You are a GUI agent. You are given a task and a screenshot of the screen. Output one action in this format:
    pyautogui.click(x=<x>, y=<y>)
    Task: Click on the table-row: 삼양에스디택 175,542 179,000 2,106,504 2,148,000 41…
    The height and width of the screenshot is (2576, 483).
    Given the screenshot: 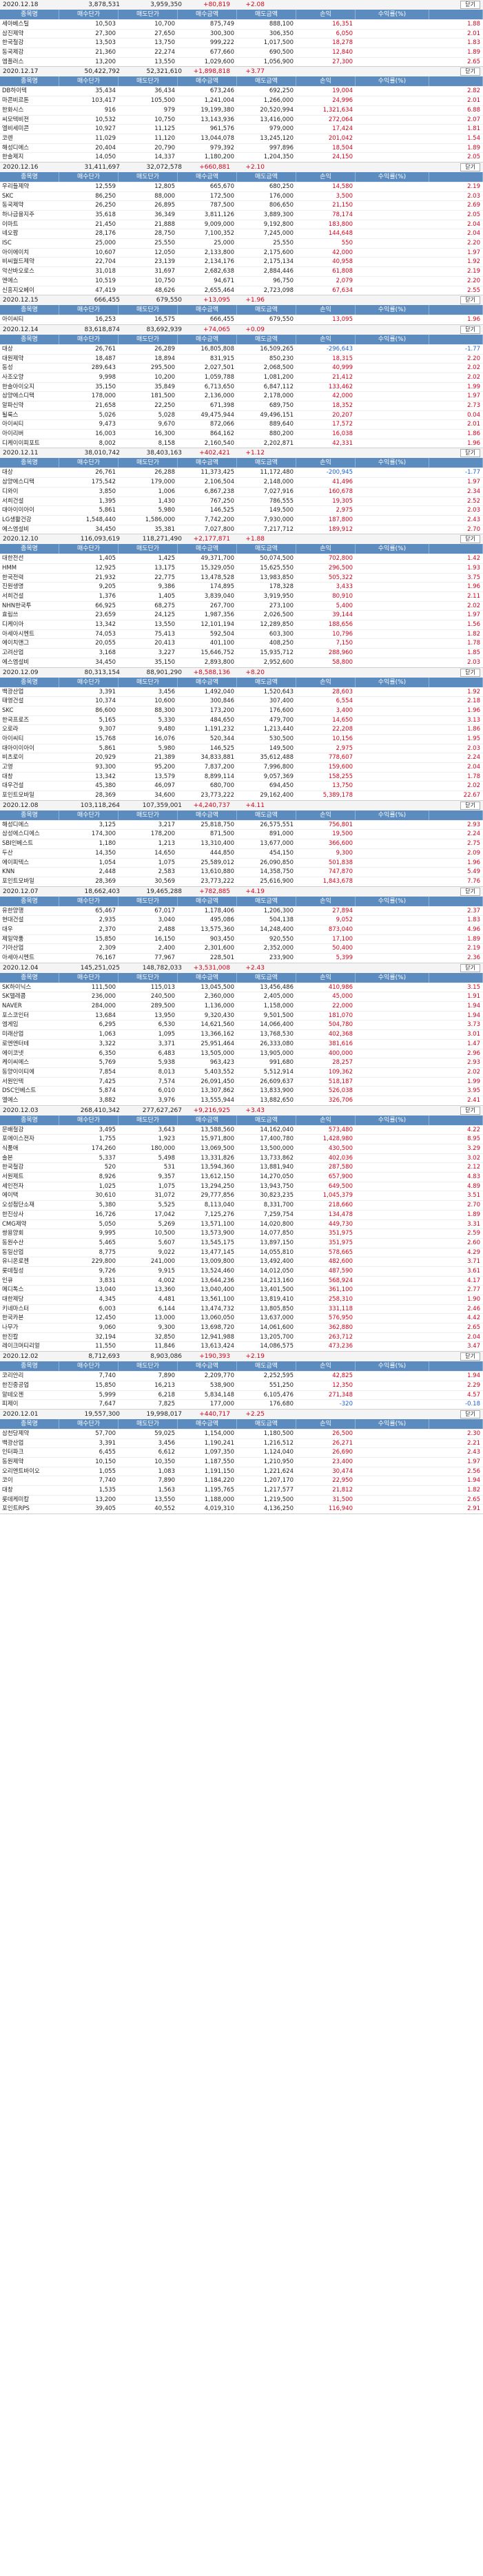 What is the action you would take?
    pyautogui.click(x=241, y=482)
    